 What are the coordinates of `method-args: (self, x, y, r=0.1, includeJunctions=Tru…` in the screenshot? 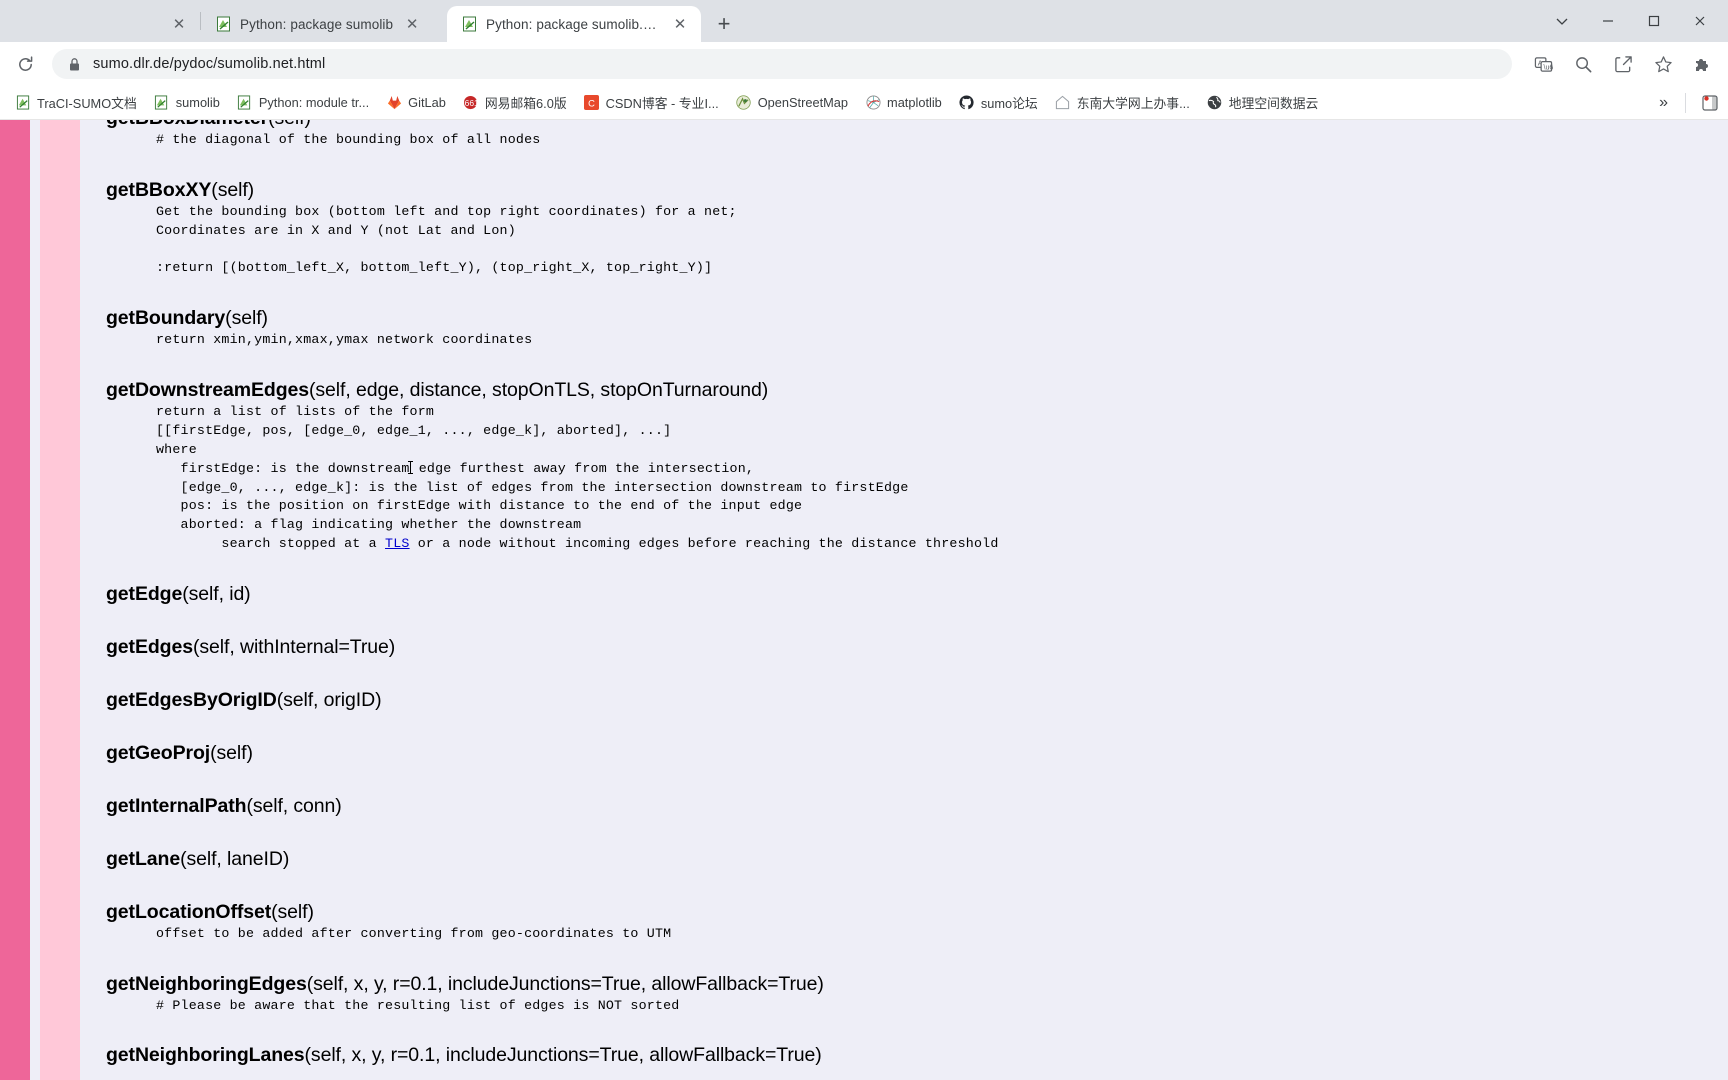 It's located at (565, 983).